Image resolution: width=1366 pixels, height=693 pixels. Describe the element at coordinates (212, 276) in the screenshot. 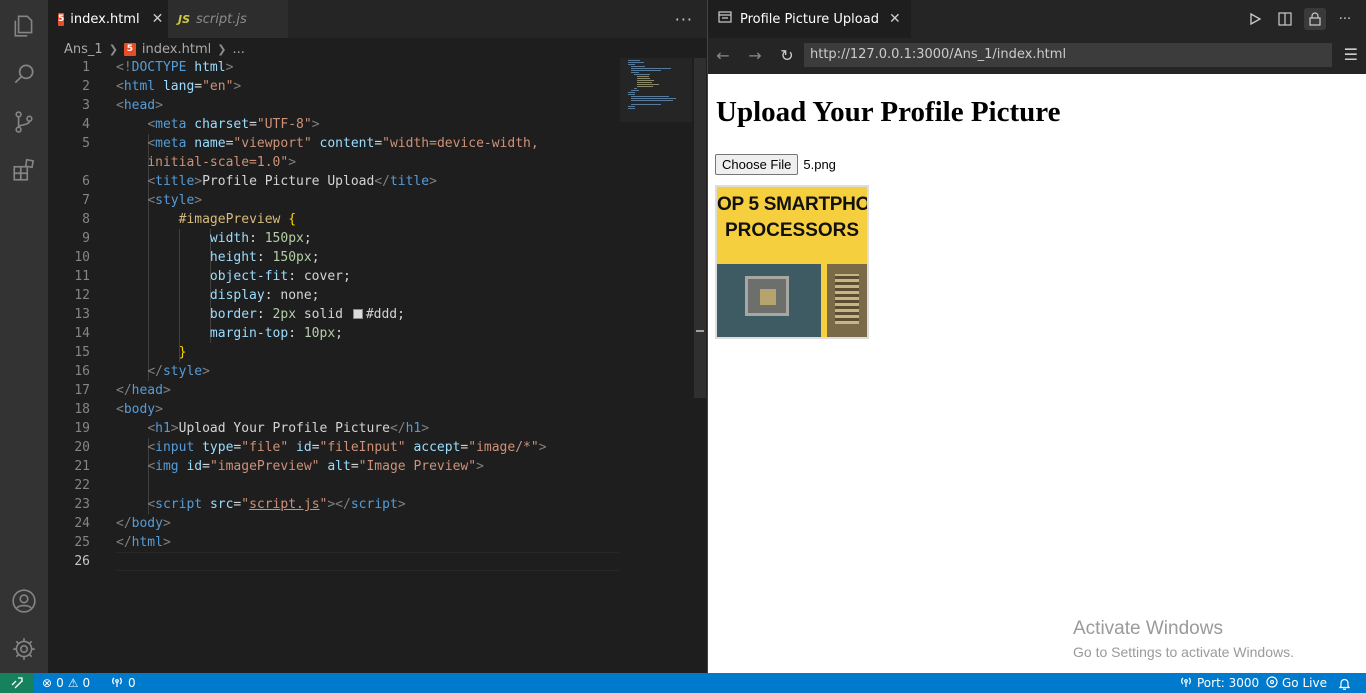

I see `code-line: 11 object-fit: cover;` at that location.